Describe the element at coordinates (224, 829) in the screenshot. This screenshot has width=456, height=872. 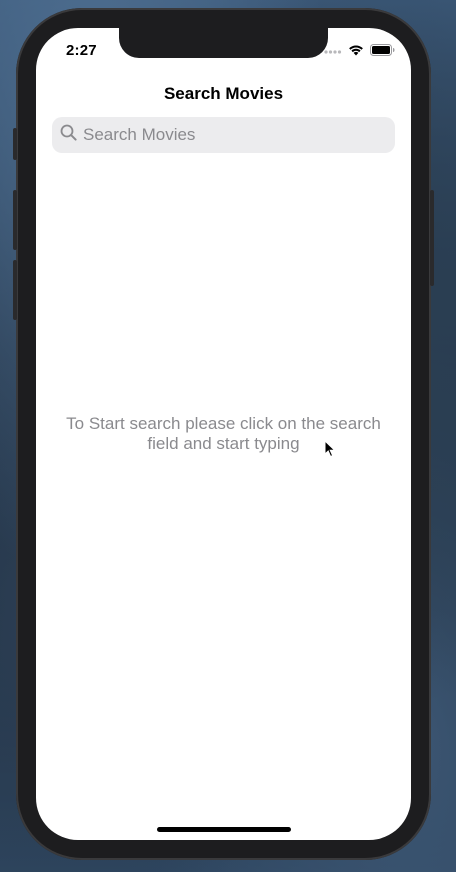
I see `home-indicator` at that location.